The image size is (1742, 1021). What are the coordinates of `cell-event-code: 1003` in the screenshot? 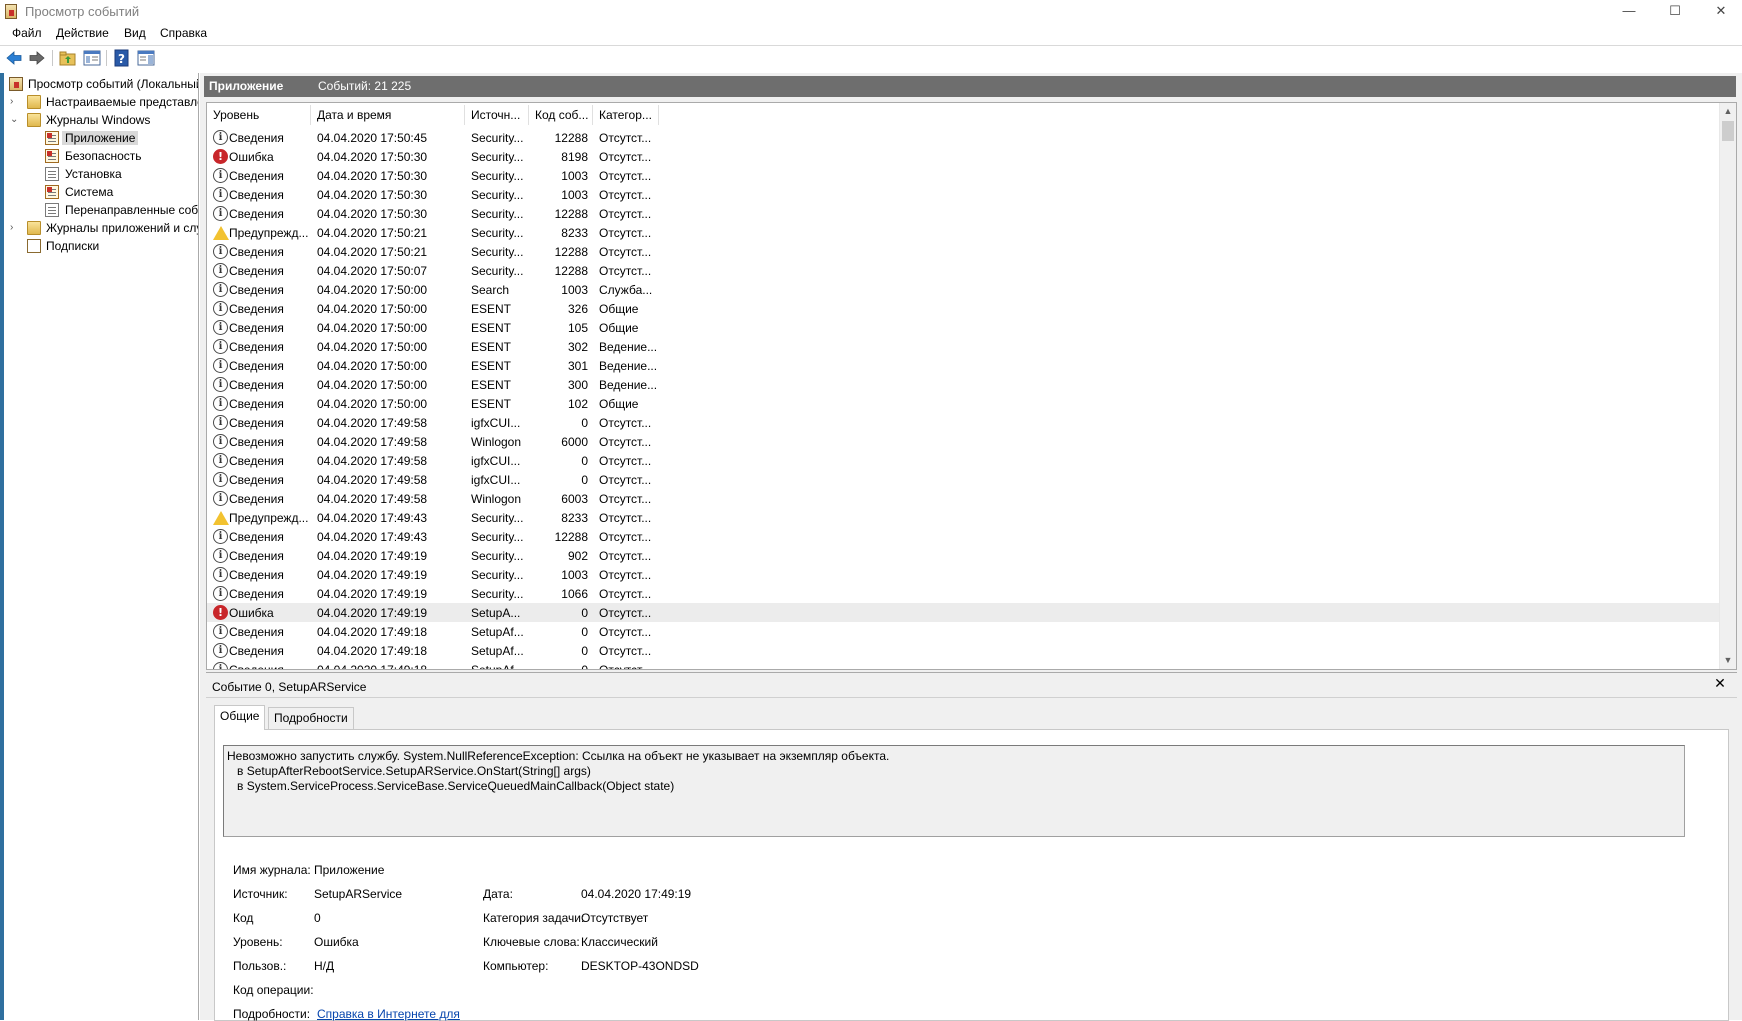 It's located at (574, 575).